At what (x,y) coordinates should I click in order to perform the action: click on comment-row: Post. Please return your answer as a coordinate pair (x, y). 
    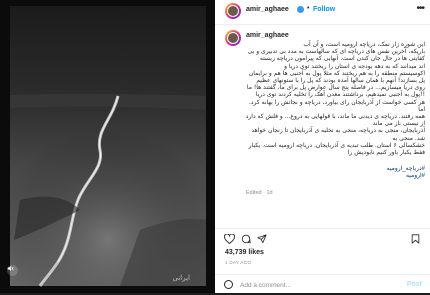
    Looking at the image, I should click on (322, 284).